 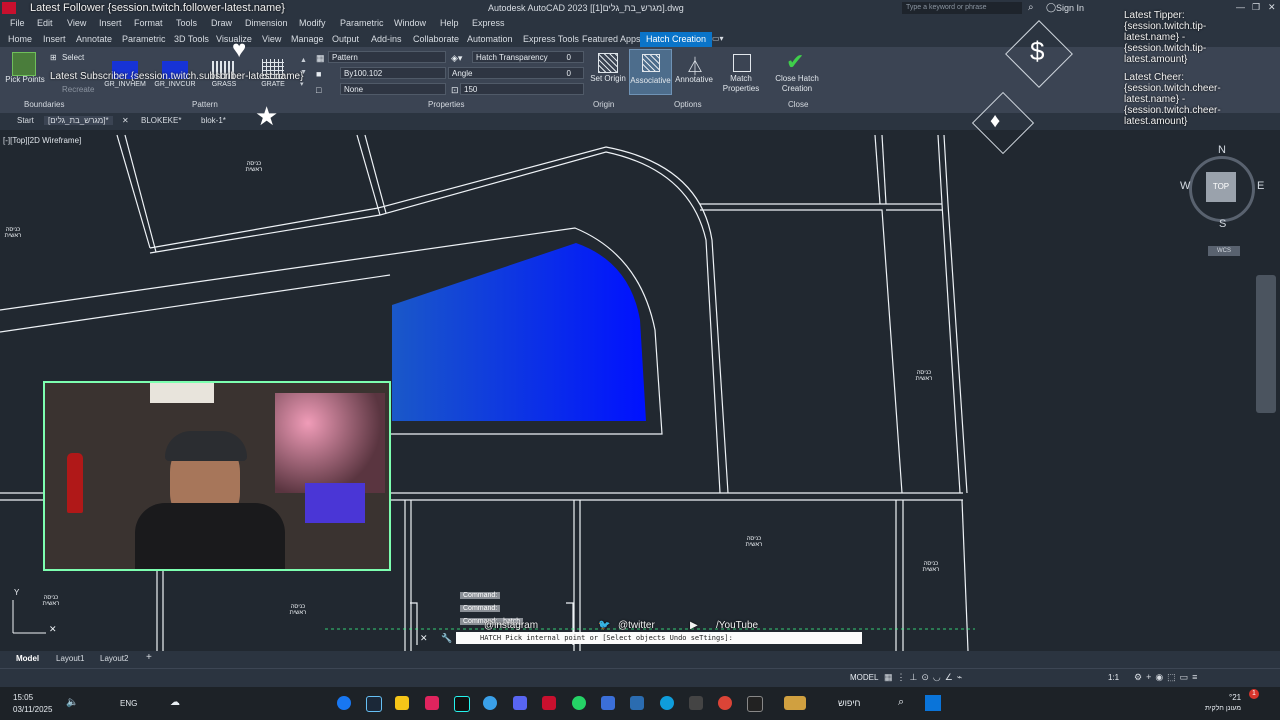 I want to click on select-button: Select, so click(x=73, y=57).